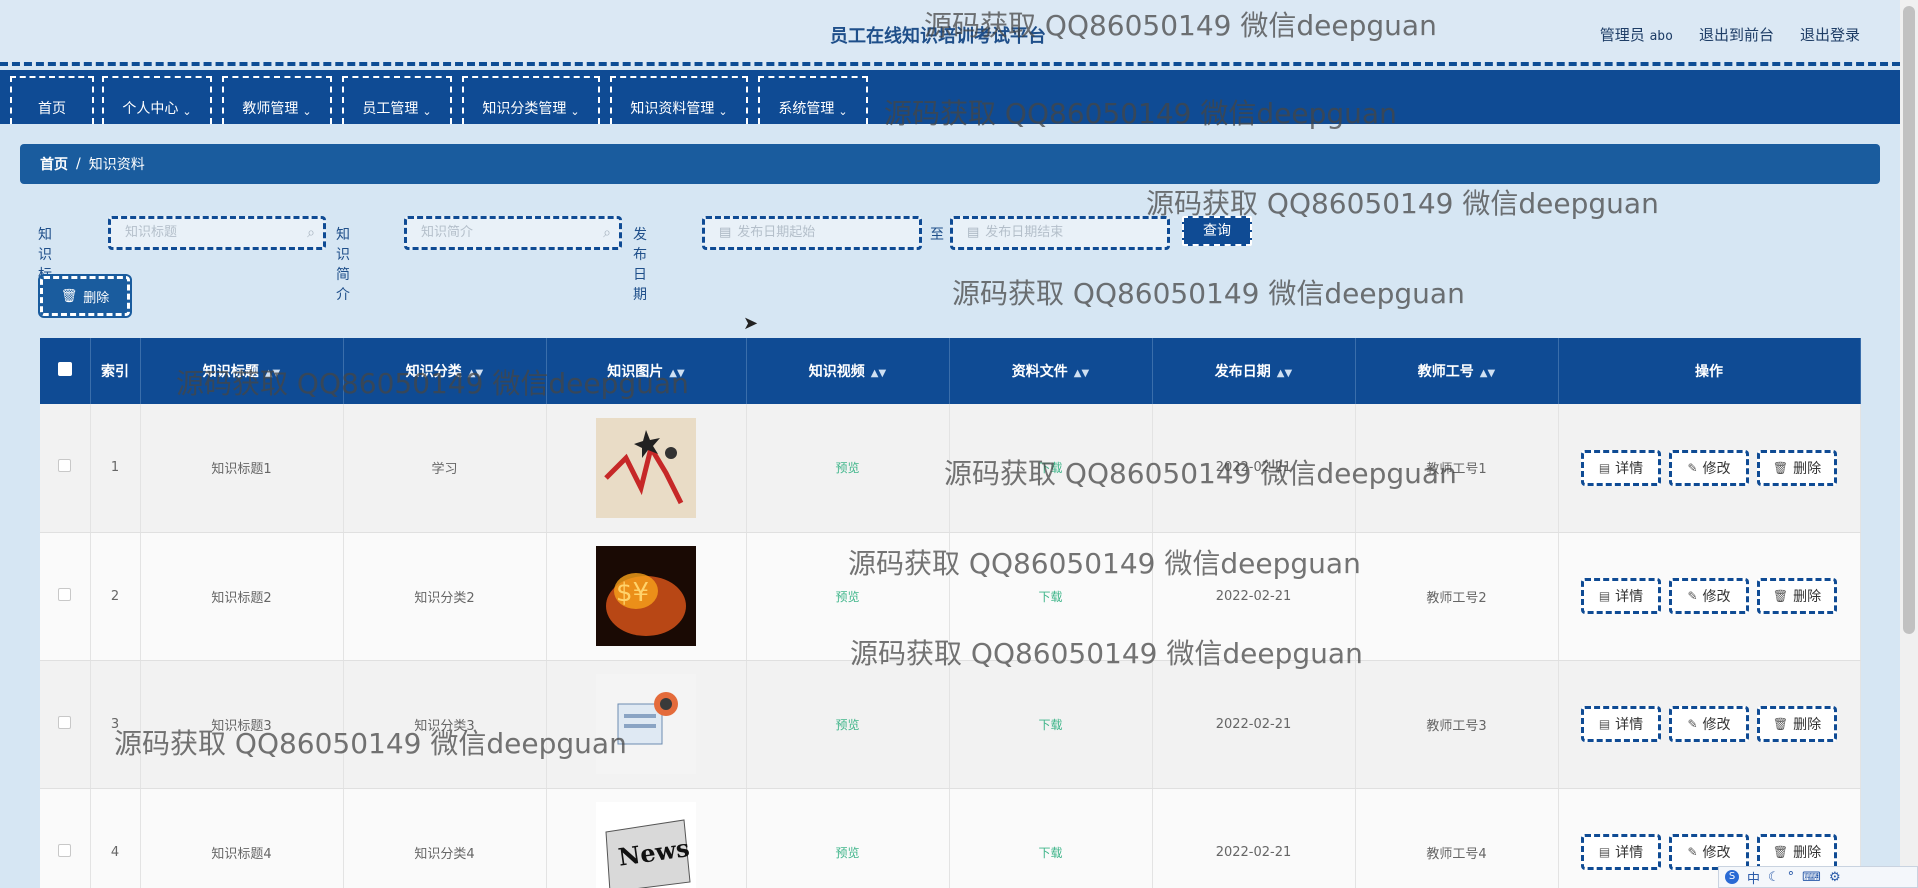 The width and height of the screenshot is (1918, 888). I want to click on nav-item-personal-center: 个人中心 ⌄, so click(157, 100).